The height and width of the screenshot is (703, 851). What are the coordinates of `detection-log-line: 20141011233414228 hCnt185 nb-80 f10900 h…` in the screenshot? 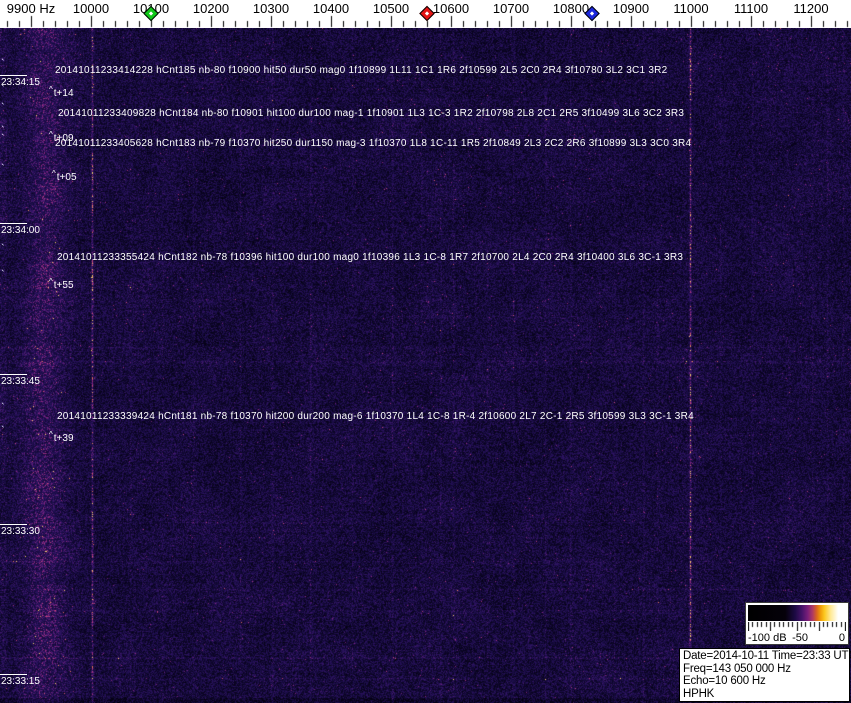 It's located at (361, 70).